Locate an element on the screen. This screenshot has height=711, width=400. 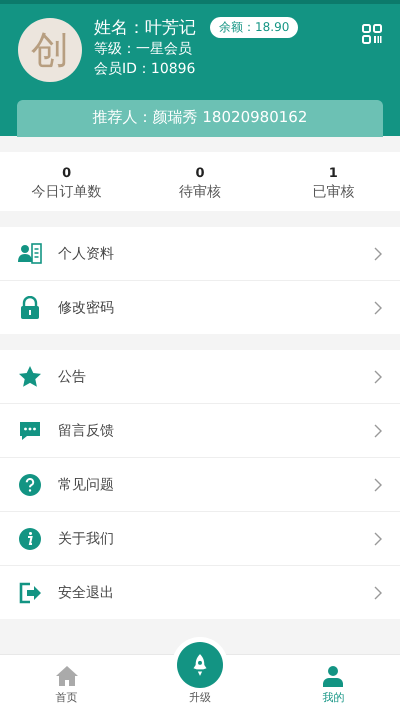
menu-item: 常见问题 is located at coordinates (200, 485).